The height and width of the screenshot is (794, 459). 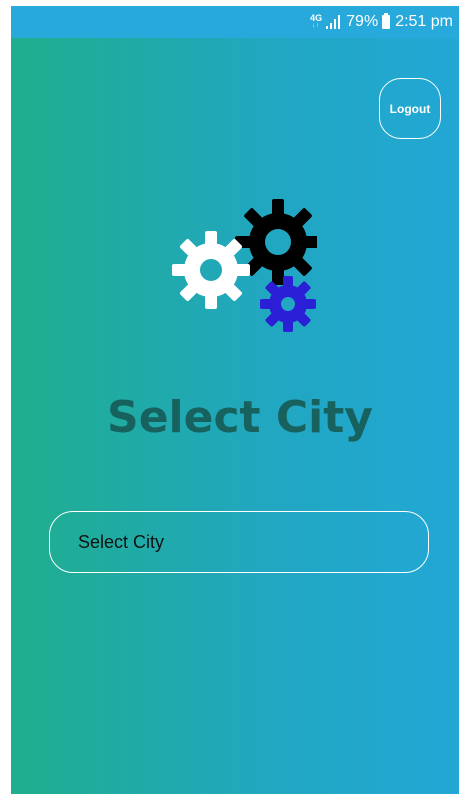 I want to click on page-title: Select City, so click(x=240, y=417).